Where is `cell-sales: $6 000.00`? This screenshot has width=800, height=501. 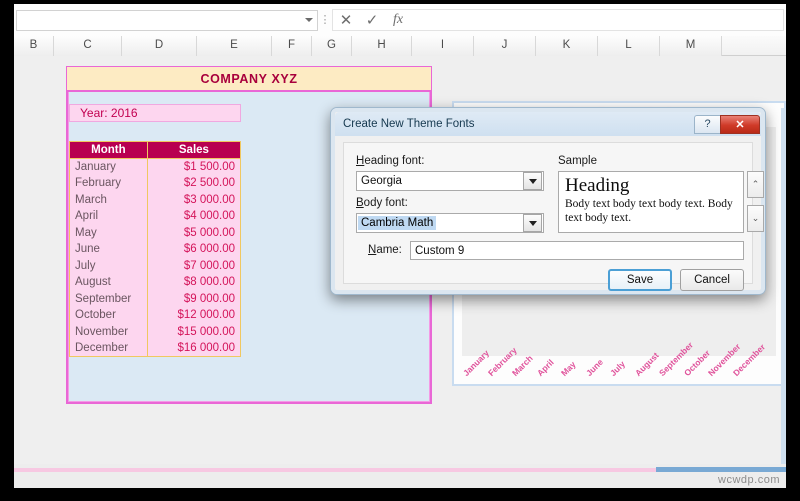
cell-sales: $6 000.00 is located at coordinates (194, 249).